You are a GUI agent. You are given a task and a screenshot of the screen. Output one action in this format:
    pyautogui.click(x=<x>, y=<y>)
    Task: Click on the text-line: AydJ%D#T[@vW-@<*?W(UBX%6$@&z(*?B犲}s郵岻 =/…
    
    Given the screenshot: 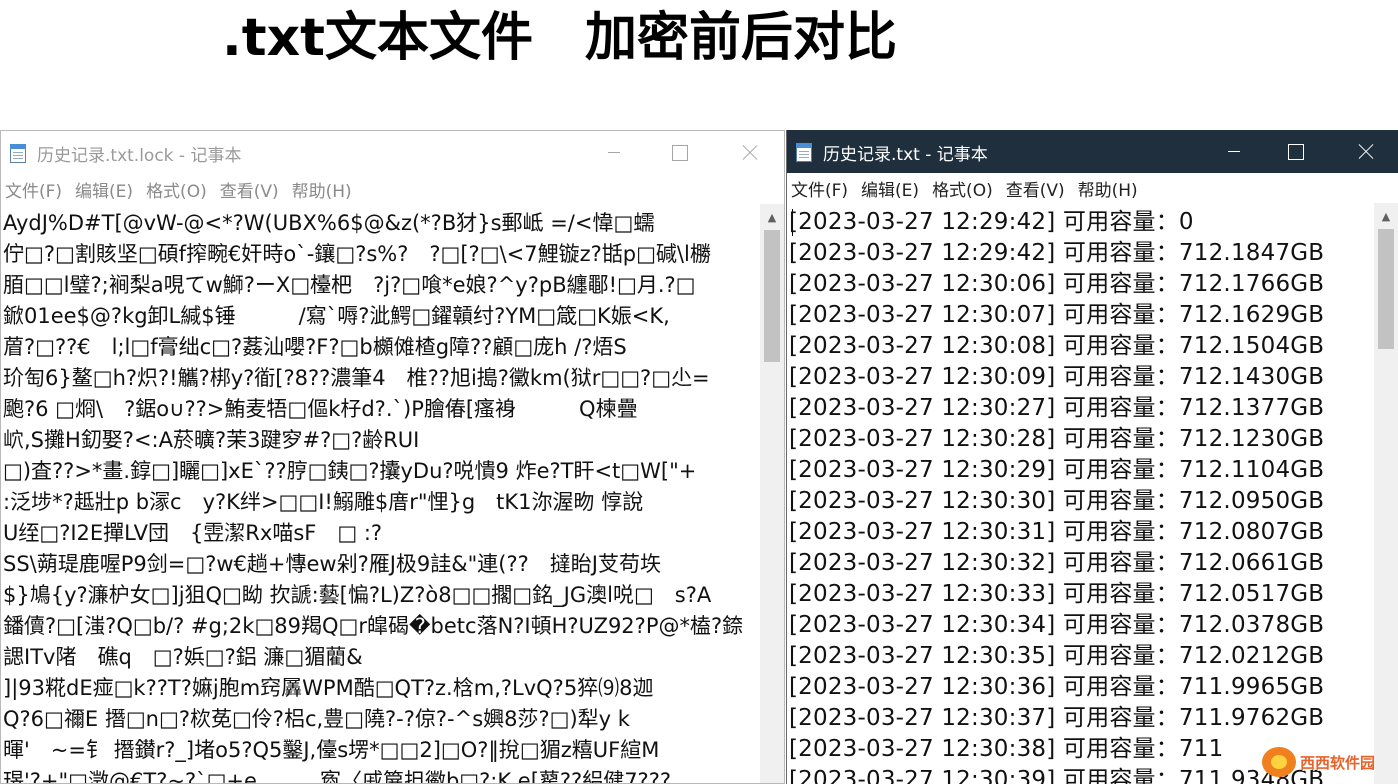 What is the action you would take?
    pyautogui.click(x=329, y=223)
    